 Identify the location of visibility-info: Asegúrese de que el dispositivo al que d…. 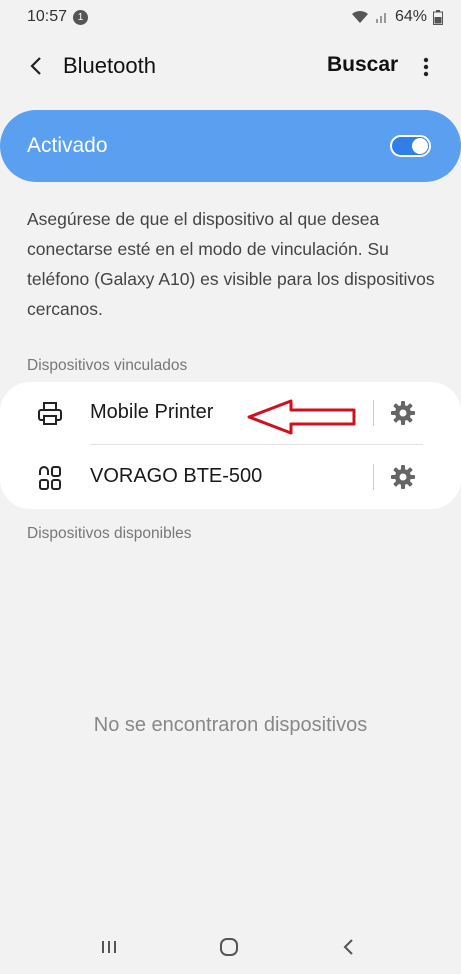
(231, 264).